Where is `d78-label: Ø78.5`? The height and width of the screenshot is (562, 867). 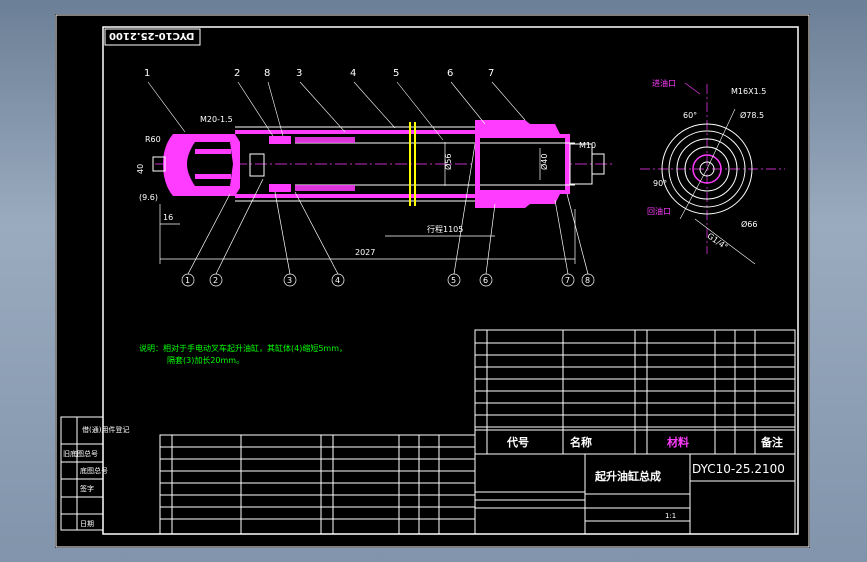
d78-label: Ø78.5 is located at coordinates (752, 115).